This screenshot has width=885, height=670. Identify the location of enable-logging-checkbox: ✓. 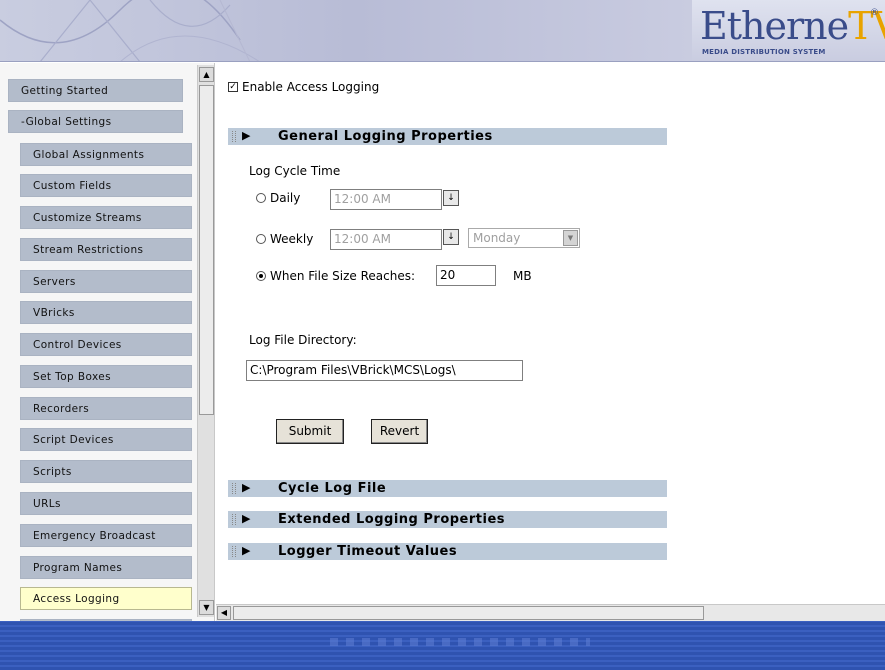
(233, 87).